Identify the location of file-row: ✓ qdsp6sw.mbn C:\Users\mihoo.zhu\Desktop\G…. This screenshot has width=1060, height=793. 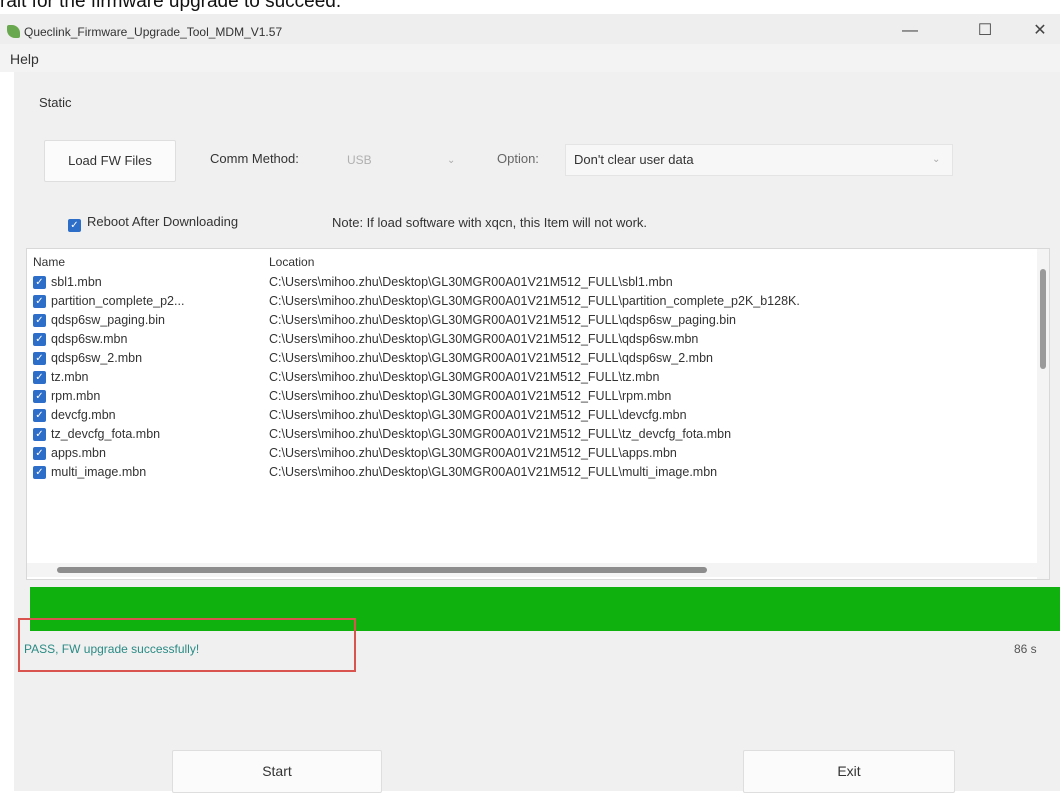
(532, 339).